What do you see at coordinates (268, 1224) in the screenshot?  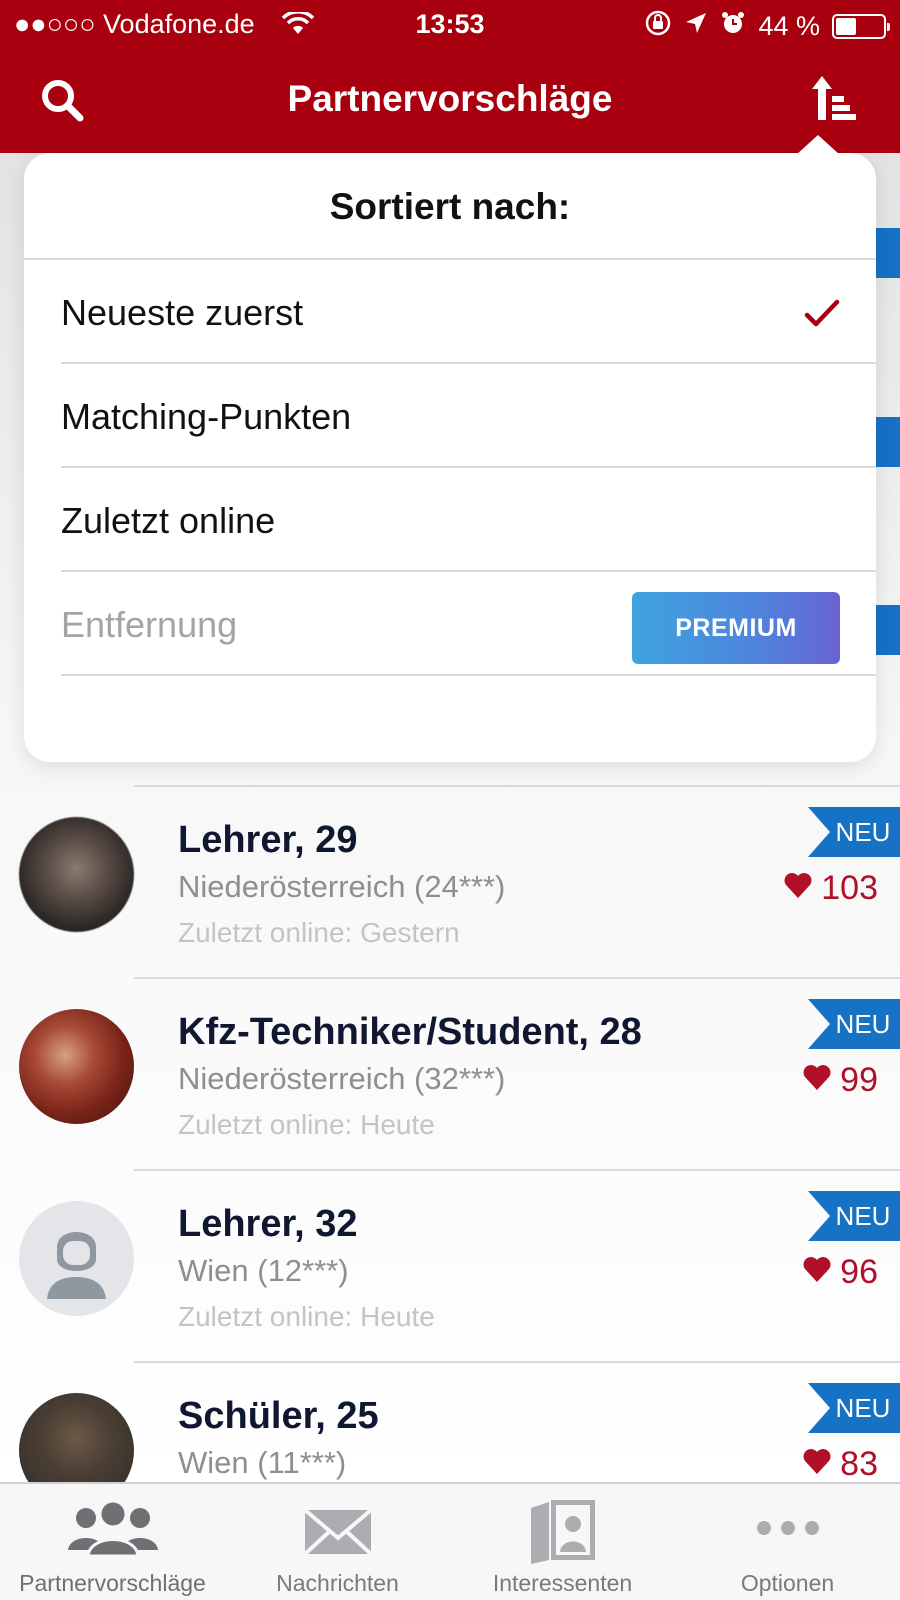 I see `profile-name: Lehrer, 32` at bounding box center [268, 1224].